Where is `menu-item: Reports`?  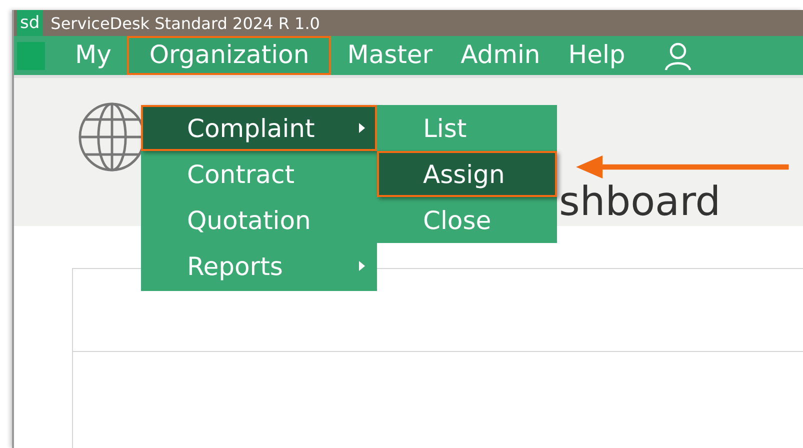 menu-item: Reports is located at coordinates (259, 266).